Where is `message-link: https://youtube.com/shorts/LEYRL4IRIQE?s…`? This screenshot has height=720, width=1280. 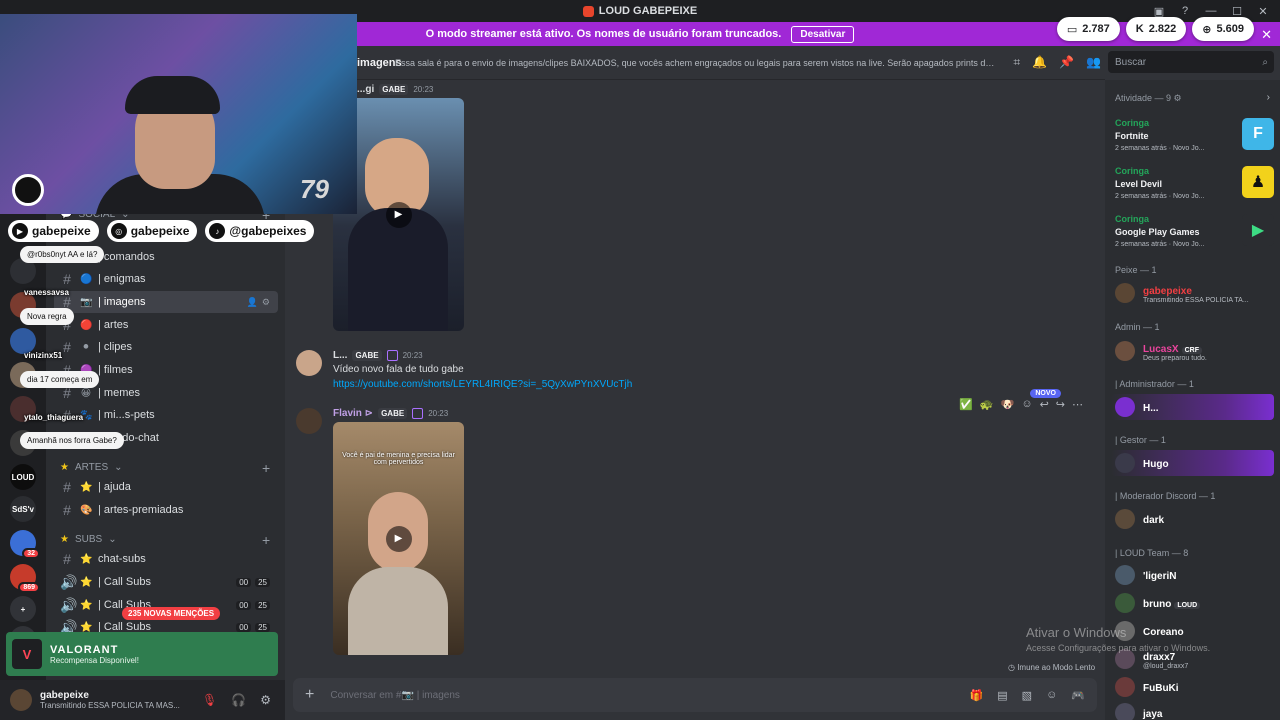
message-link: https://youtube.com/shorts/LEYRL4IRIQE?s… is located at coordinates (482, 384).